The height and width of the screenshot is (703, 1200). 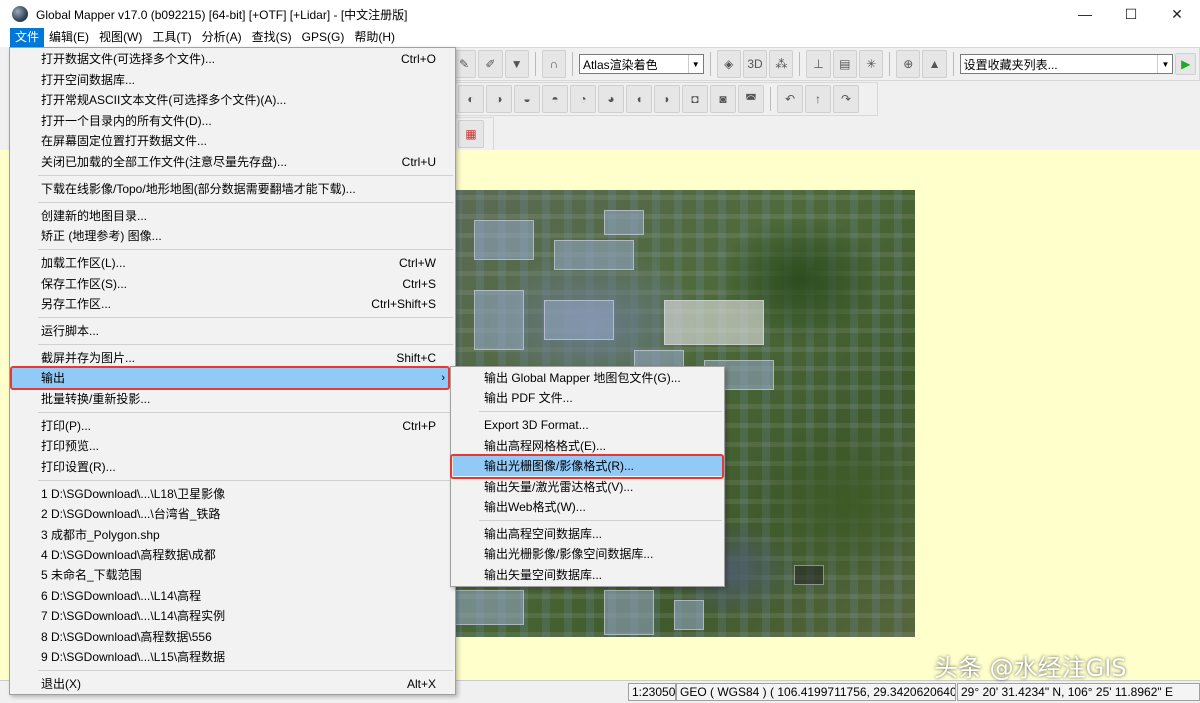 I want to click on color-palette-icon: ▦, so click(x=471, y=134).